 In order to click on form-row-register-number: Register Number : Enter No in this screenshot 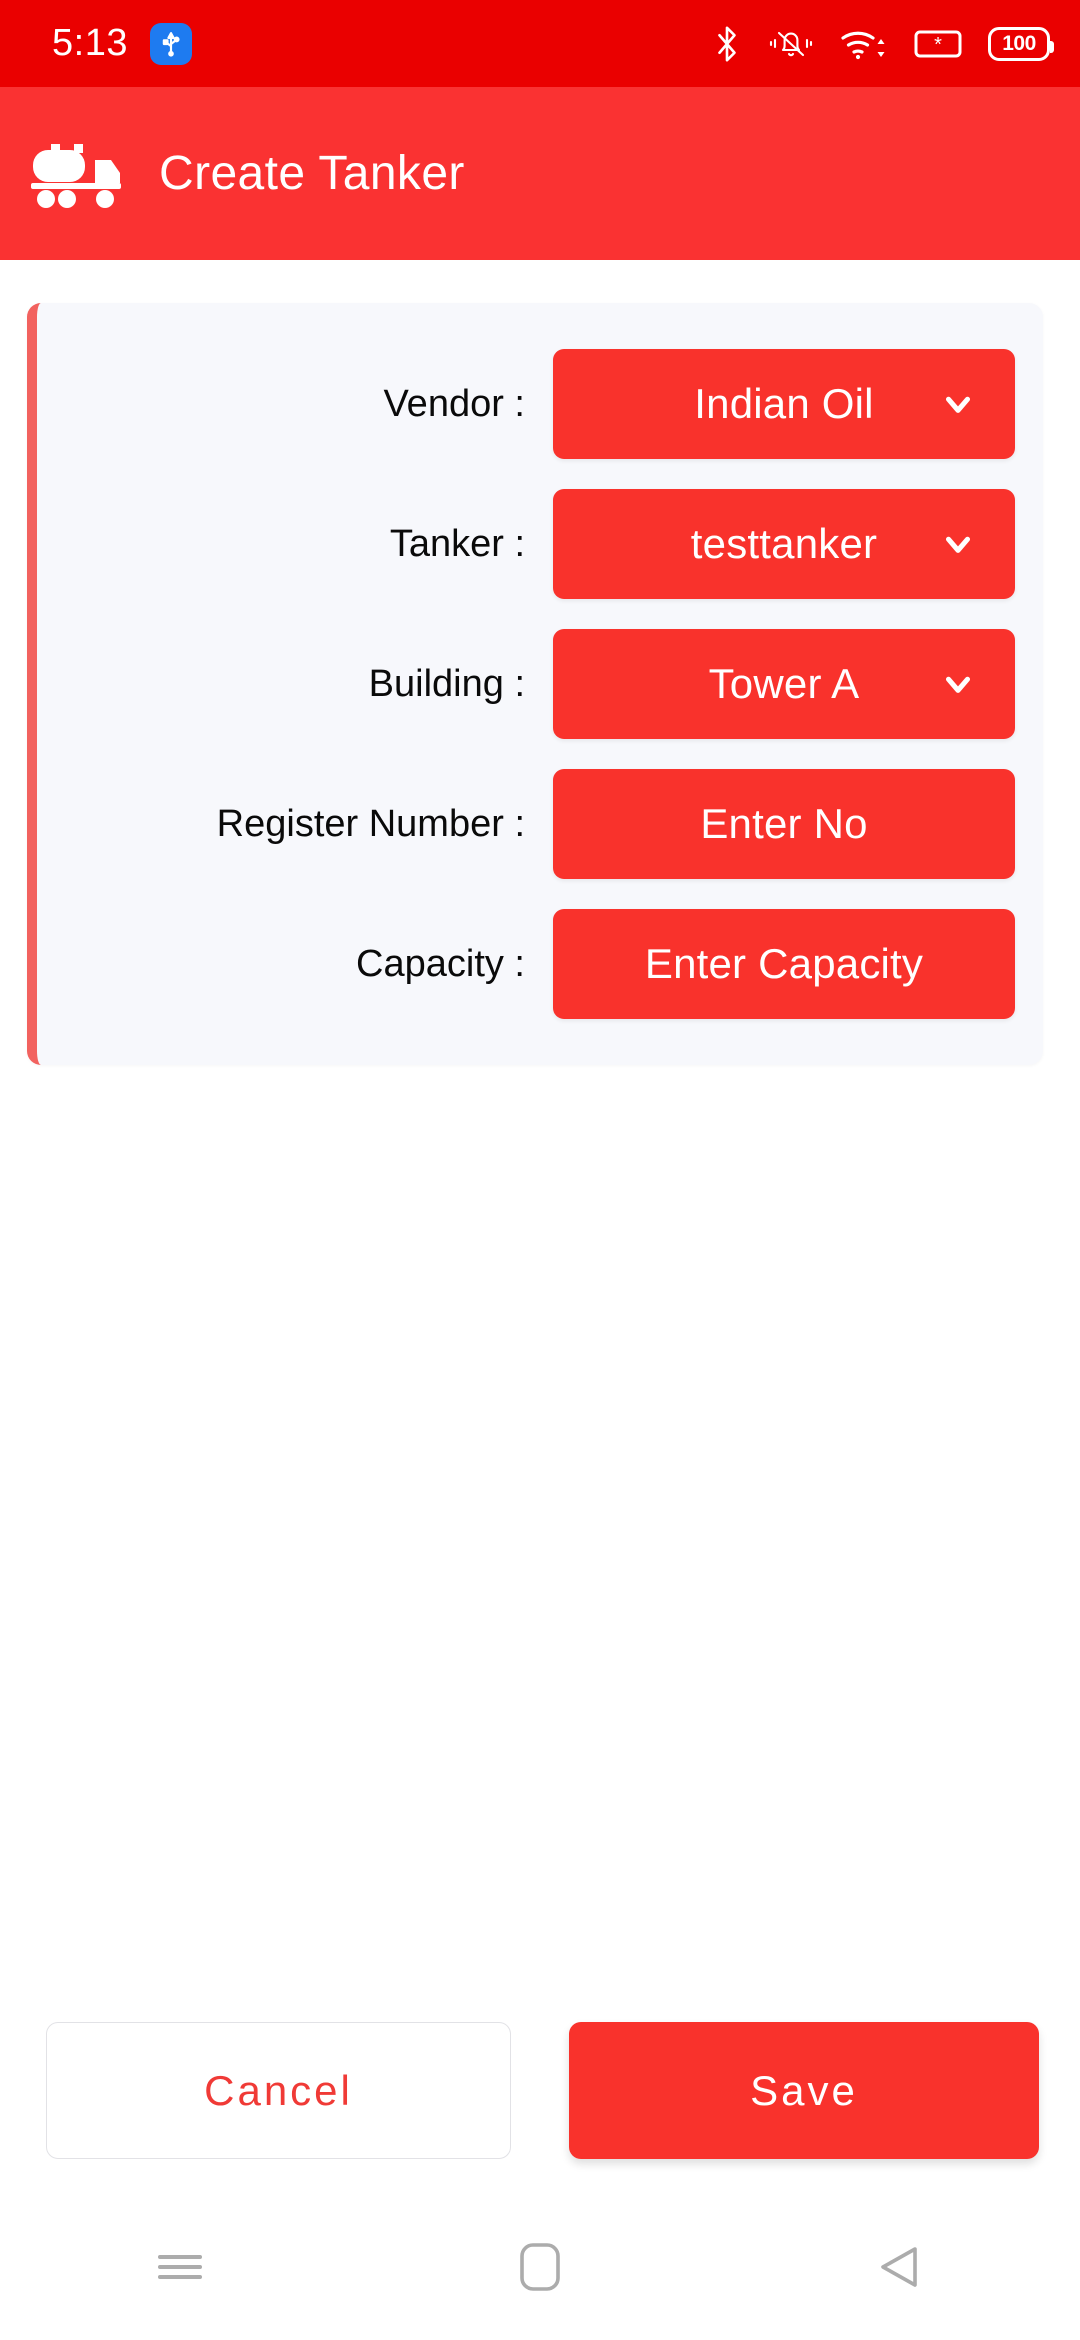, I will do `click(526, 824)`.